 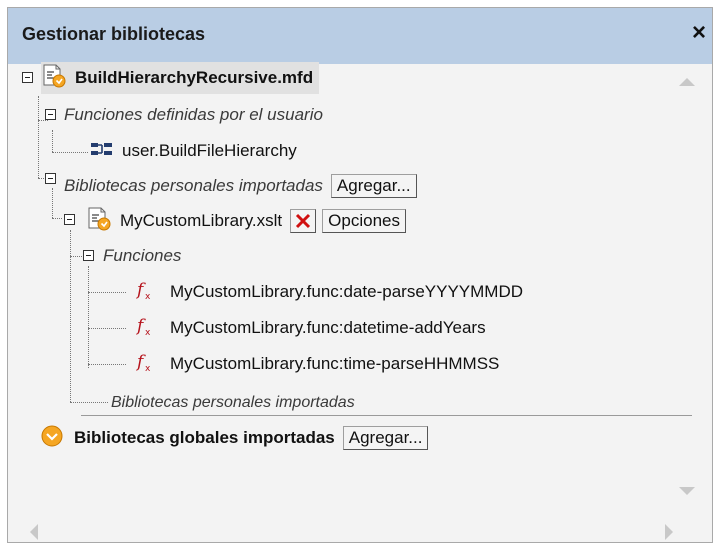 I want to click on panel-title: Gestionar bibliotecas, so click(x=114, y=34).